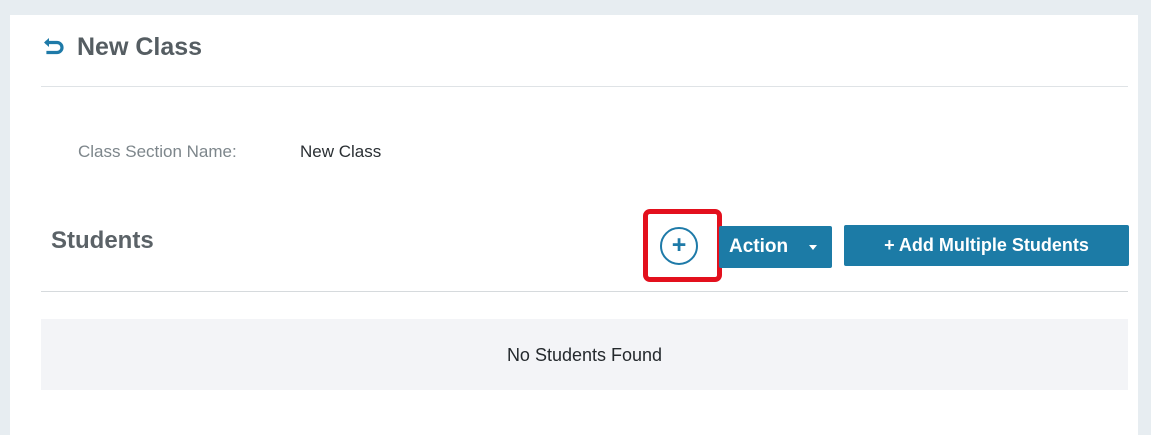 The height and width of the screenshot is (435, 1151). What do you see at coordinates (759, 246) in the screenshot?
I see `action-label: Action` at bounding box center [759, 246].